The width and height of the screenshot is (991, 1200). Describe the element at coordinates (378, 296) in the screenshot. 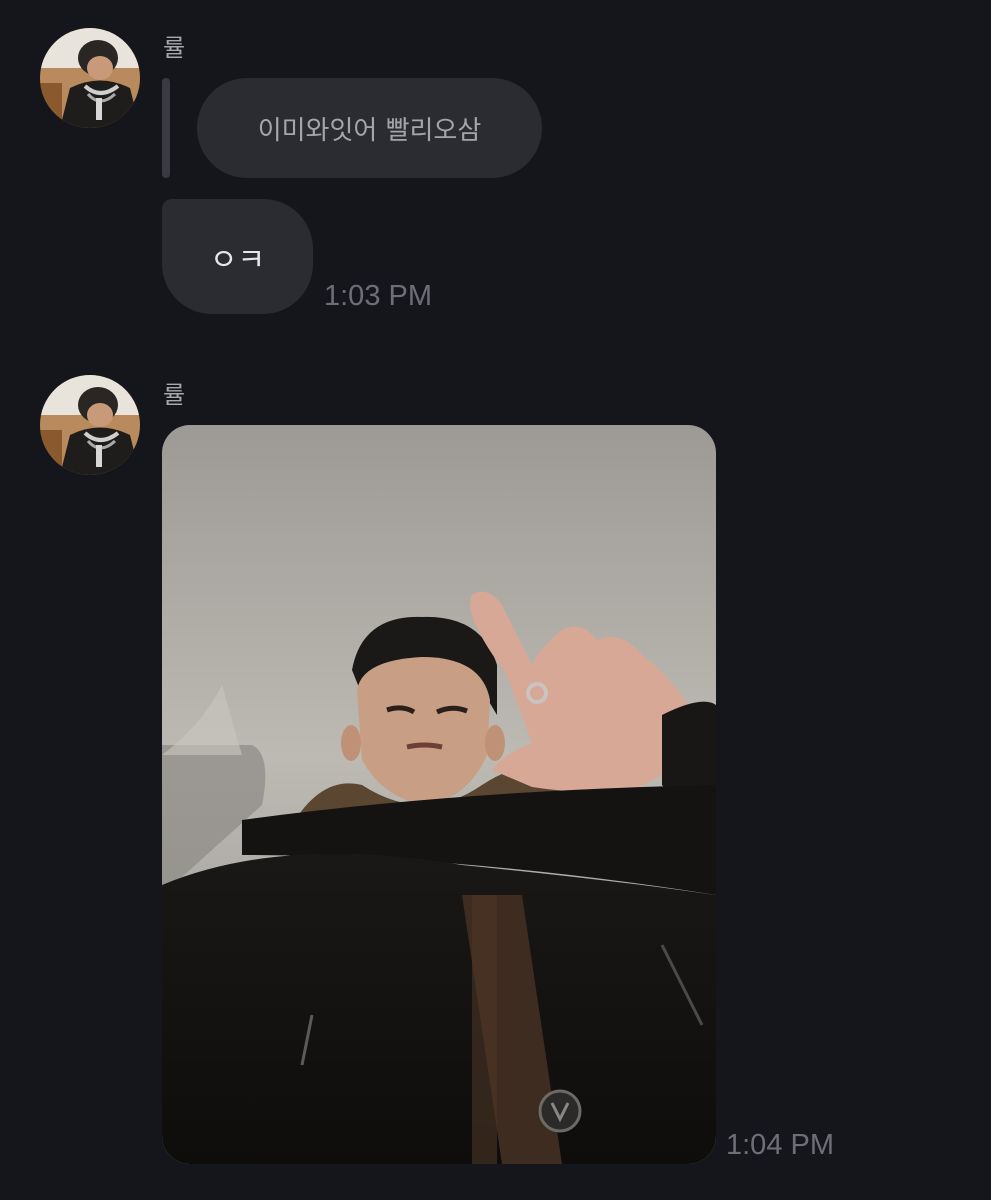

I see `message-timestamp: 1:03 PM` at that location.